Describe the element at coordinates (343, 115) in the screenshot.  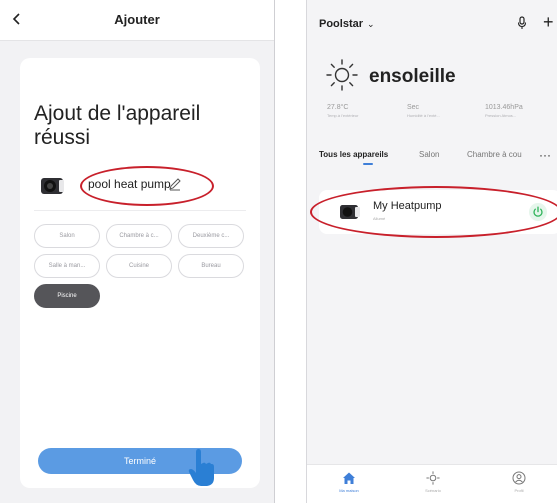
I see `stat-label: Temp.à l'extérieur` at that location.